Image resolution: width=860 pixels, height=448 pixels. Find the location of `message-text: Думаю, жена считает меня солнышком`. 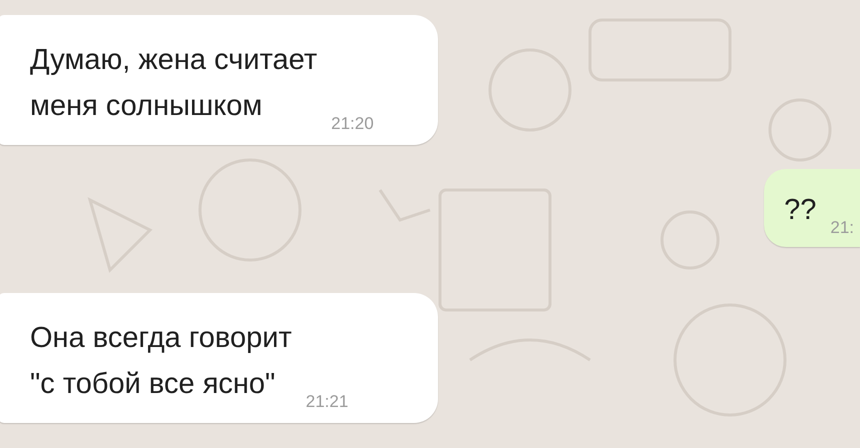

message-text: Думаю, жена считает меня солнышком is located at coordinates (174, 83).